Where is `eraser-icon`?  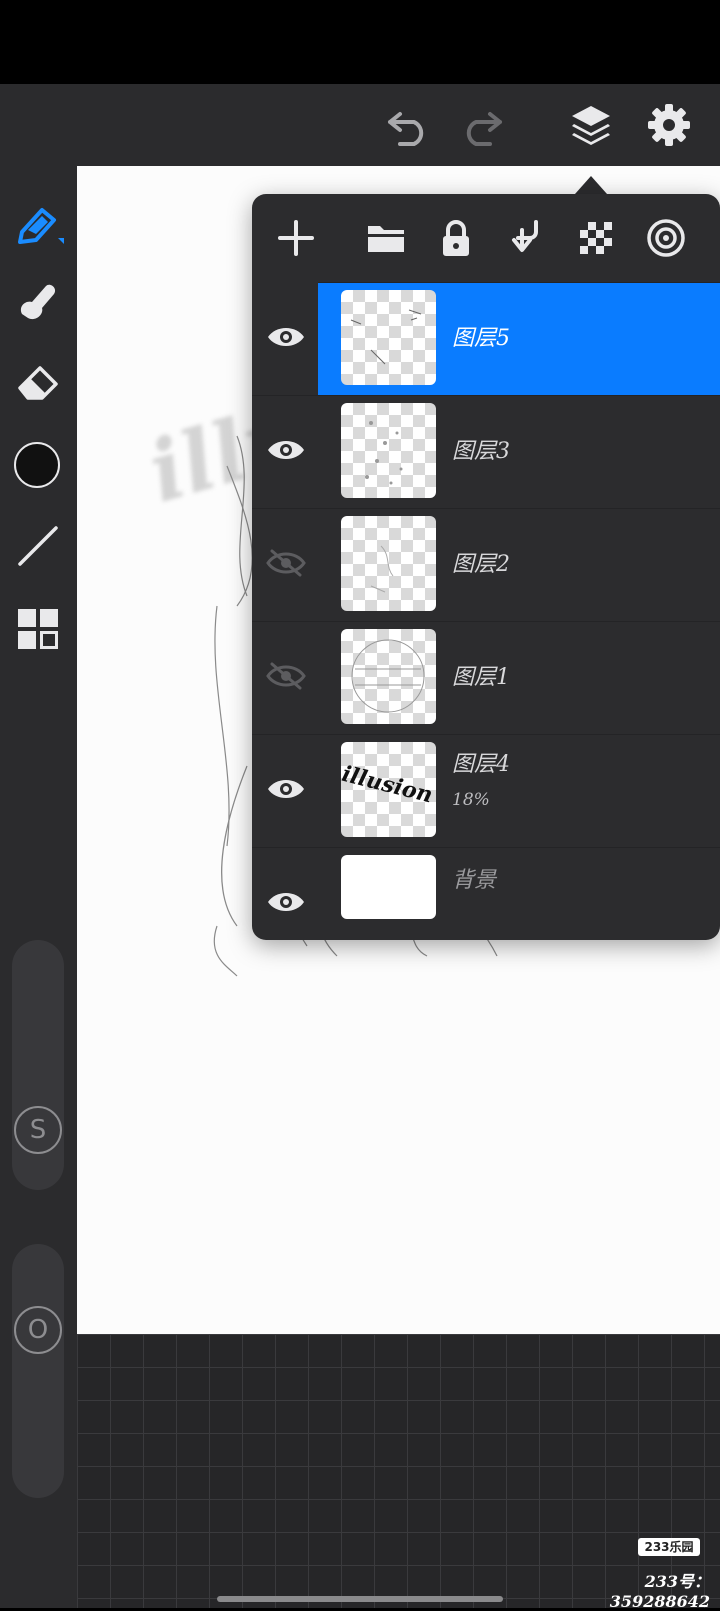
eraser-icon is located at coordinates (38, 382).